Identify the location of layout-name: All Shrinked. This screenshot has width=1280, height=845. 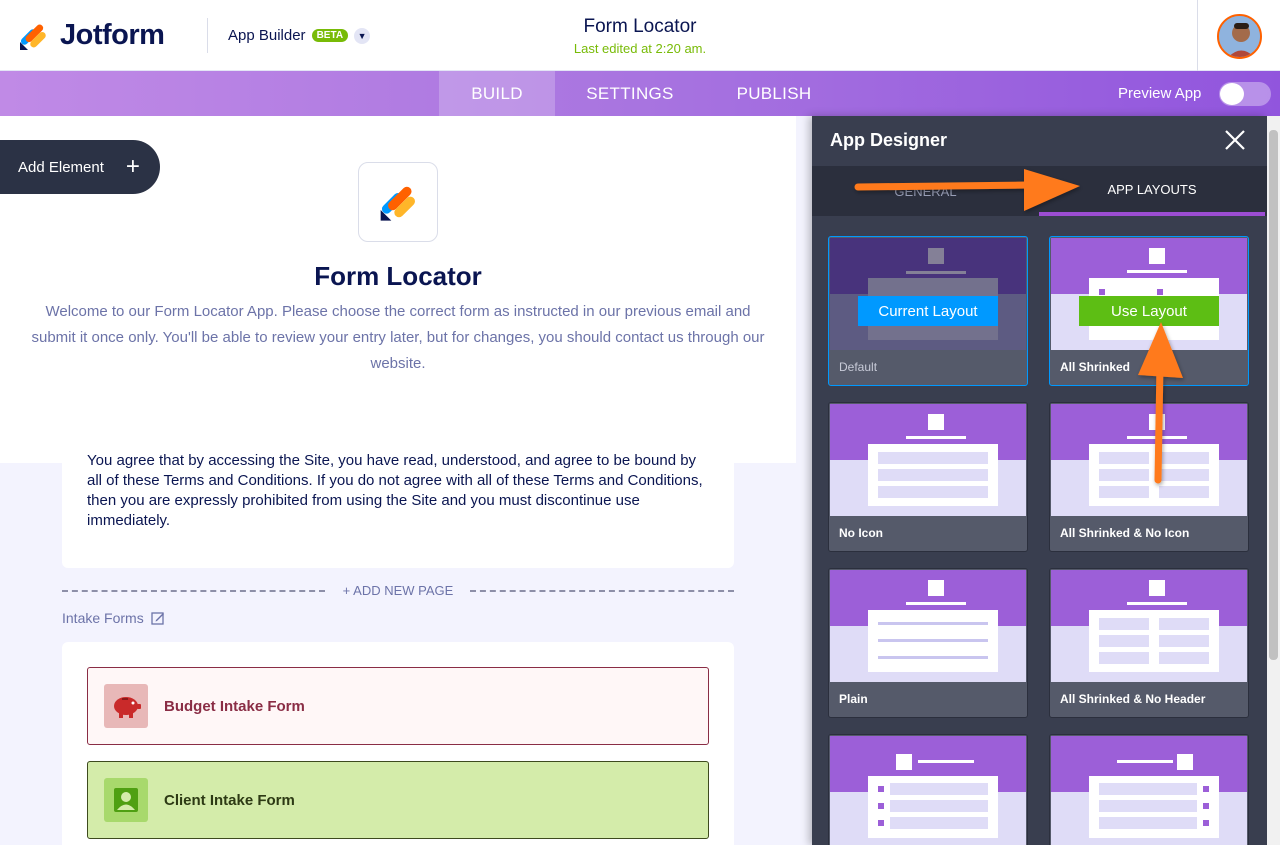
(1095, 367).